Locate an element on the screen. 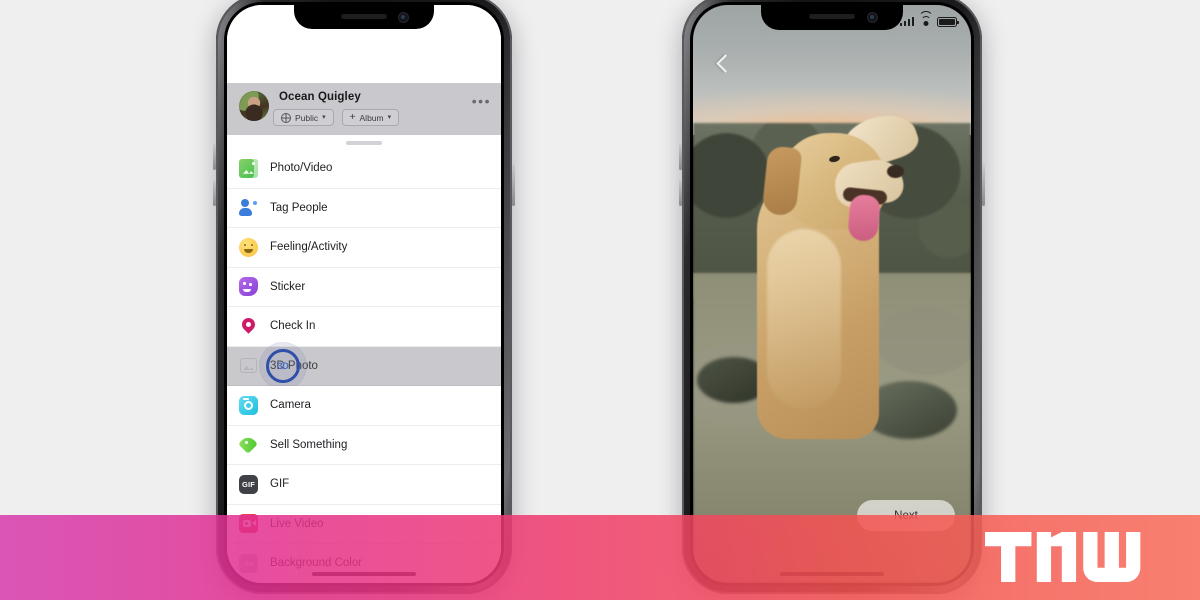  list-item-sell-something: Sell Something is located at coordinates (364, 445).